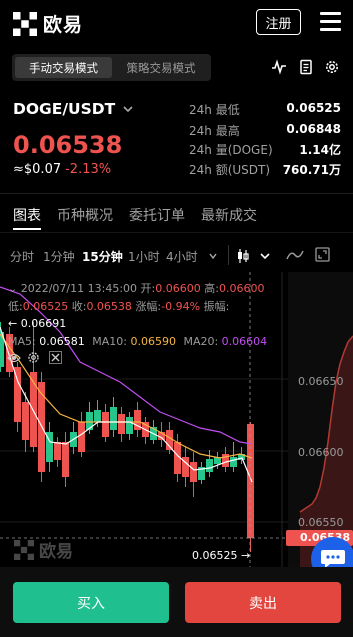 The width and height of the screenshot is (353, 637). I want to click on ohlc-row-2: 低:0.06525 收:0.06538 涨幅:-0.94% 振幅:, so click(118, 306).